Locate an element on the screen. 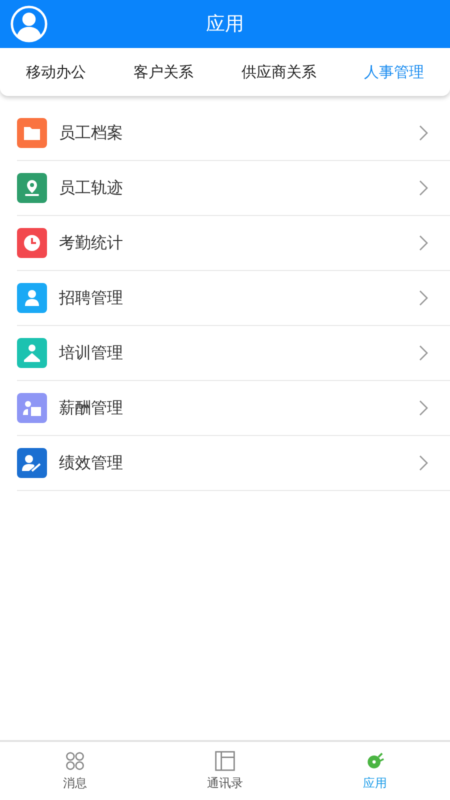 The height and width of the screenshot is (800, 450). item-label: 培训管理 is located at coordinates (91, 353).